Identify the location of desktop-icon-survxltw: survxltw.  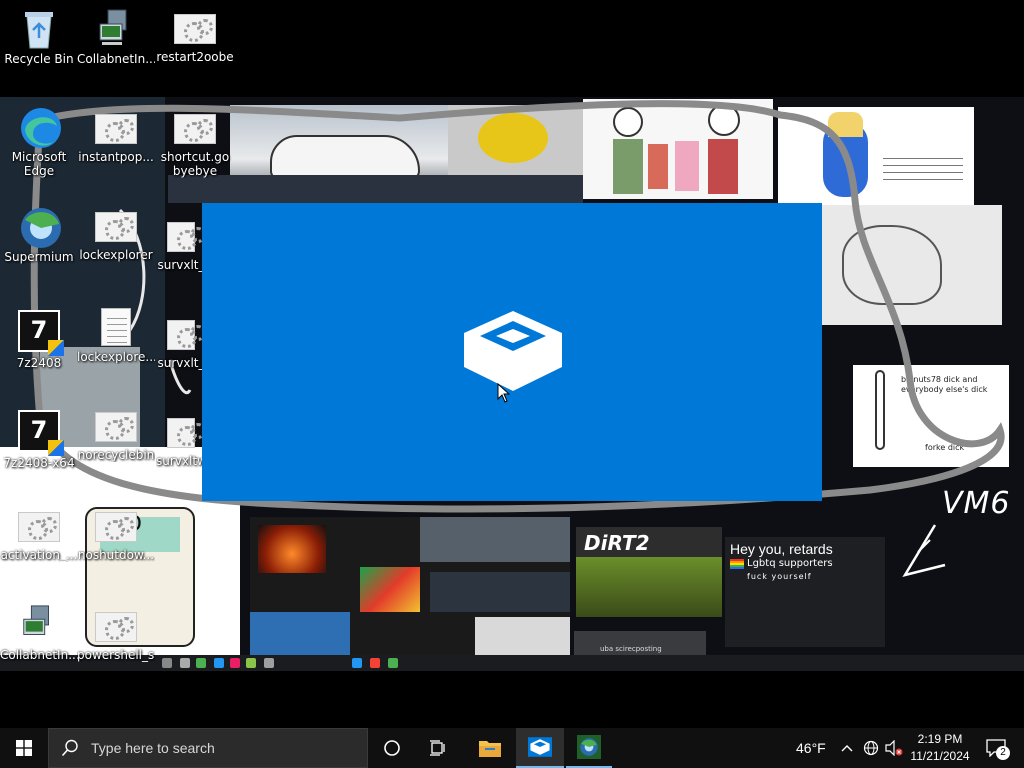
(181, 440).